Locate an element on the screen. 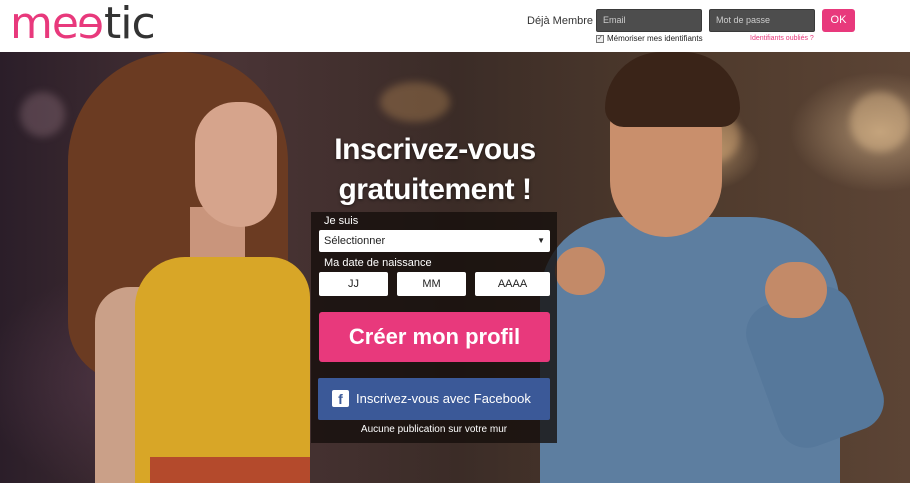  gender-label: Je suis is located at coordinates (341, 221).